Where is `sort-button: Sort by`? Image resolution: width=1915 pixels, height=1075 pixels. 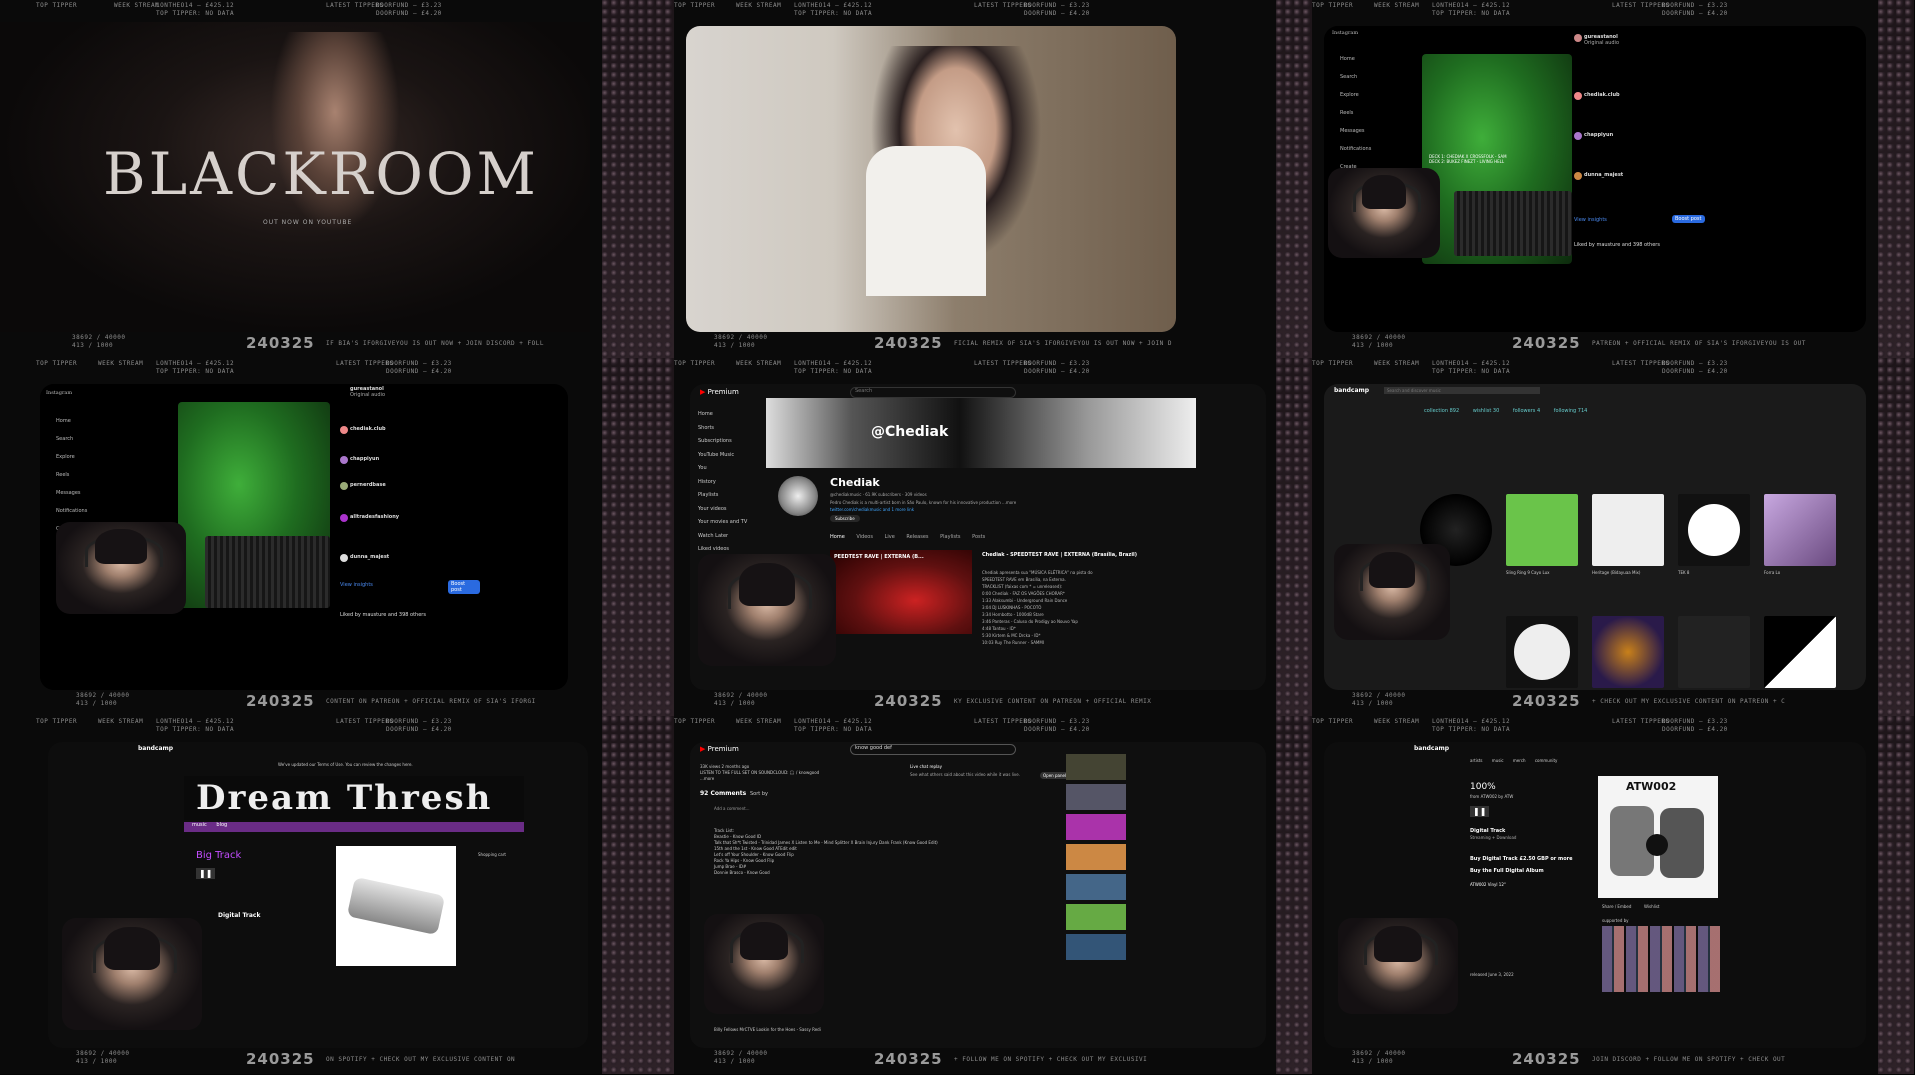
sort-button: Sort by is located at coordinates (759, 794).